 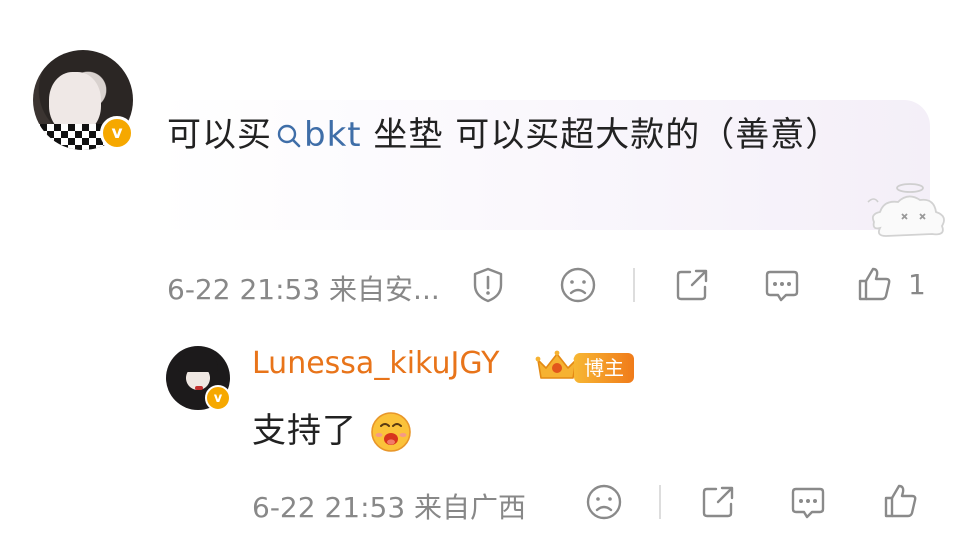 I want to click on divider-reply, so click(x=660, y=502).